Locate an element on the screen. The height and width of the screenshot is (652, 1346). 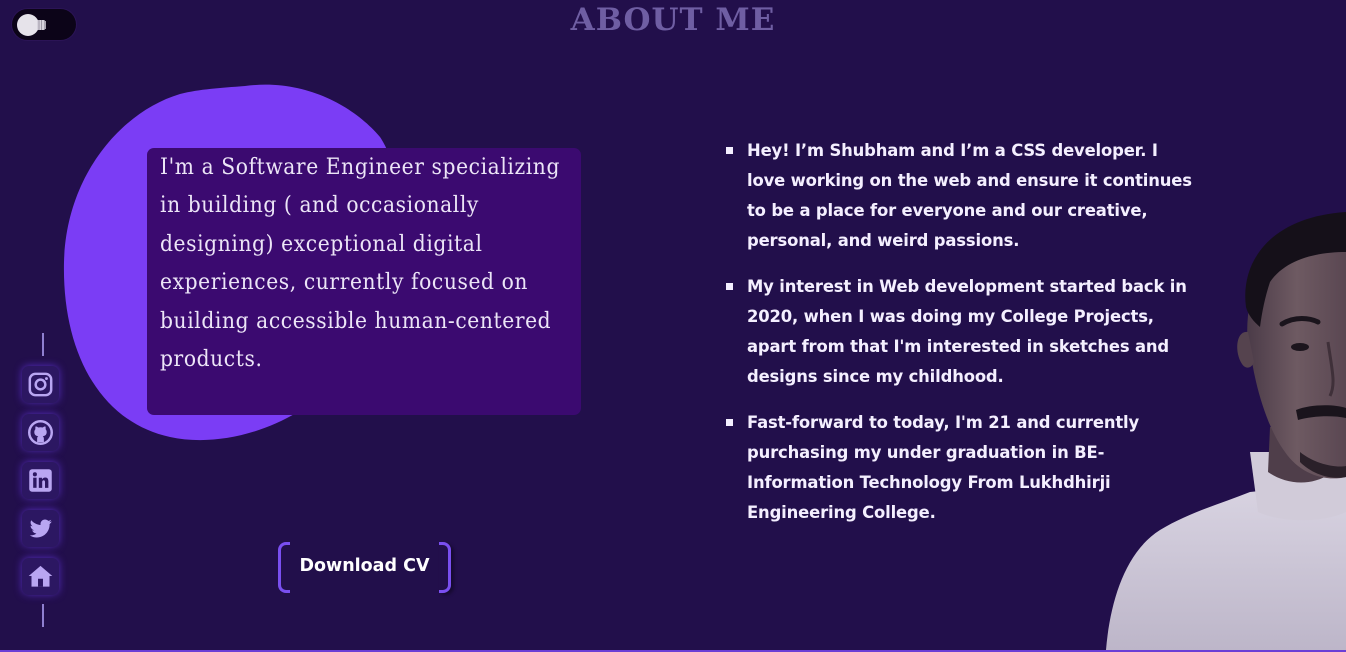
linkedin-icon is located at coordinates (40, 480).